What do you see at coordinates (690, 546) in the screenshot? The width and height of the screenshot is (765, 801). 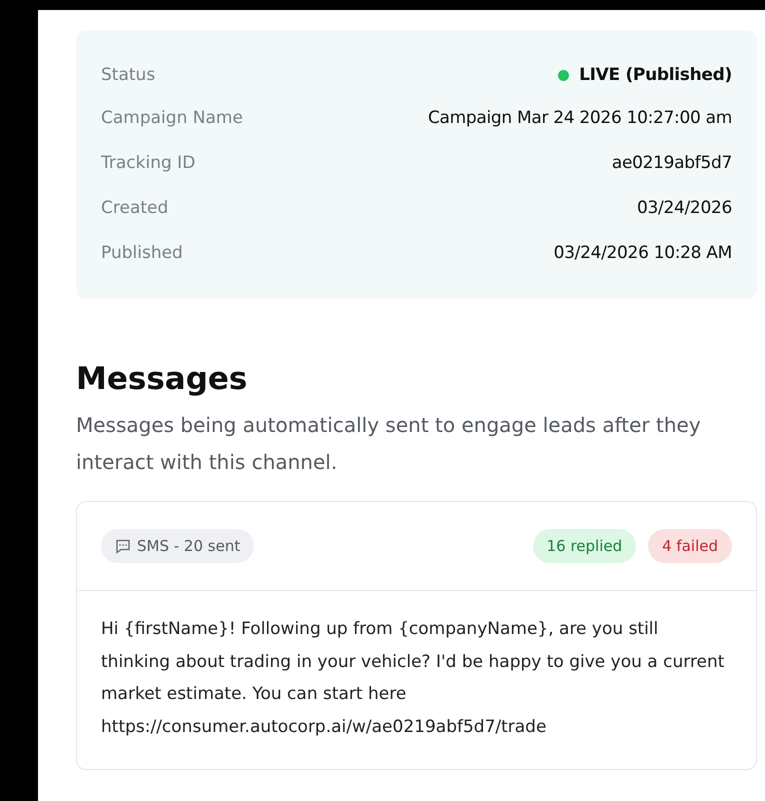 I see `failed-badge: 4 failed` at bounding box center [690, 546].